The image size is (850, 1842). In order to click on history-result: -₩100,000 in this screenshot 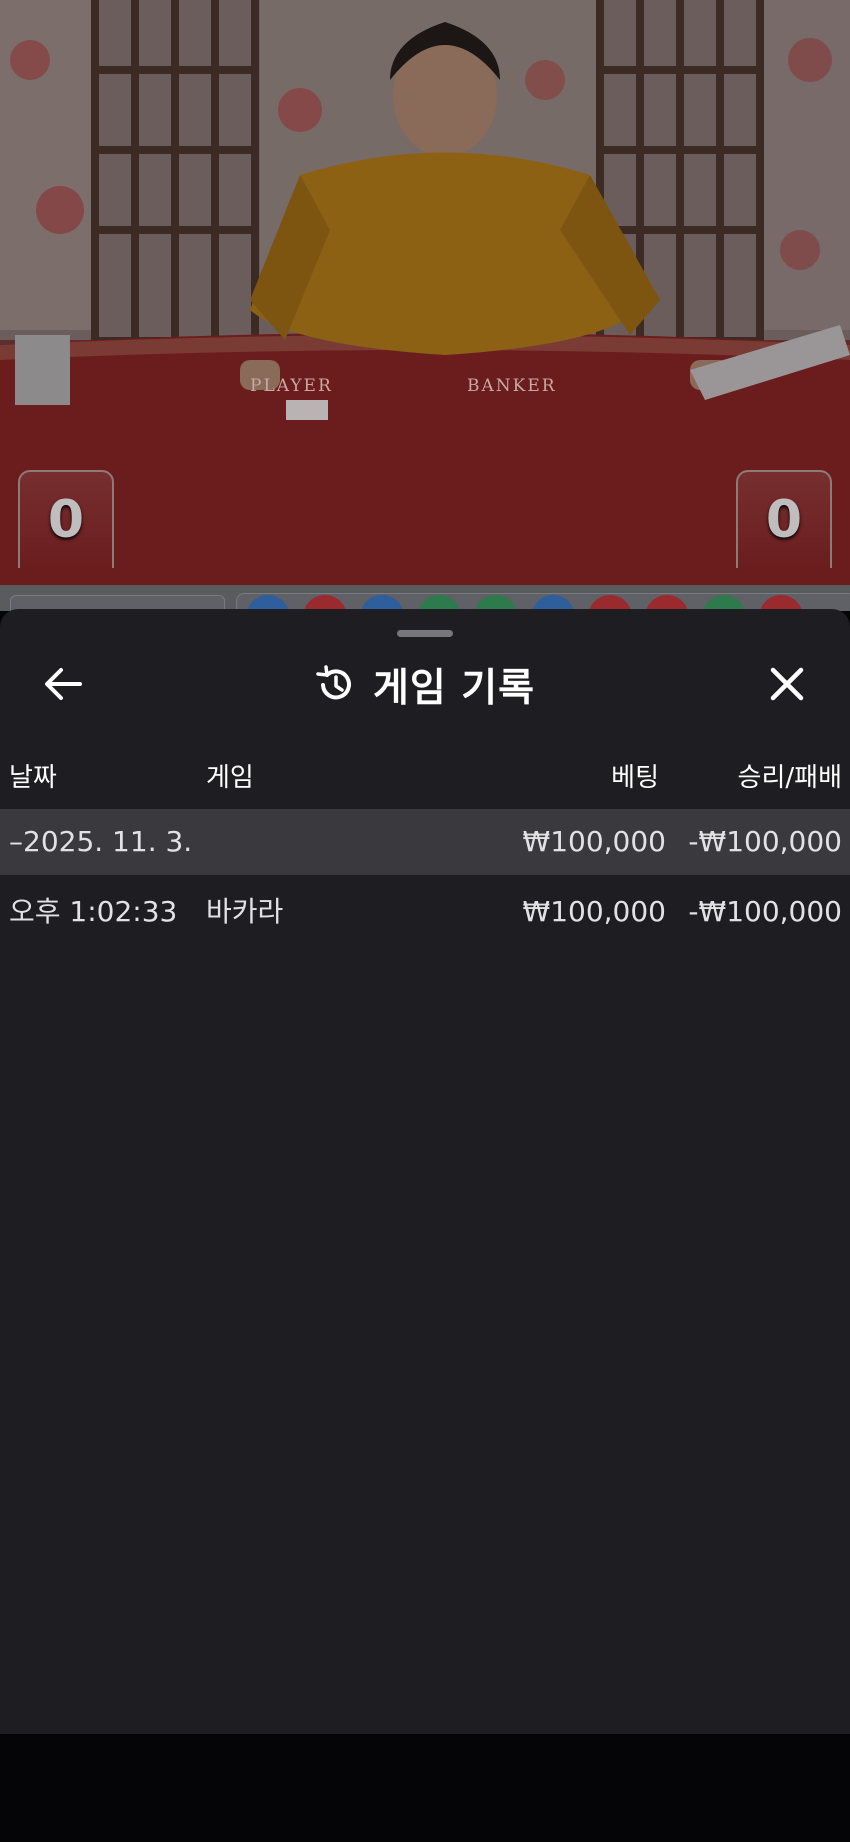, I will do `click(765, 911)`.